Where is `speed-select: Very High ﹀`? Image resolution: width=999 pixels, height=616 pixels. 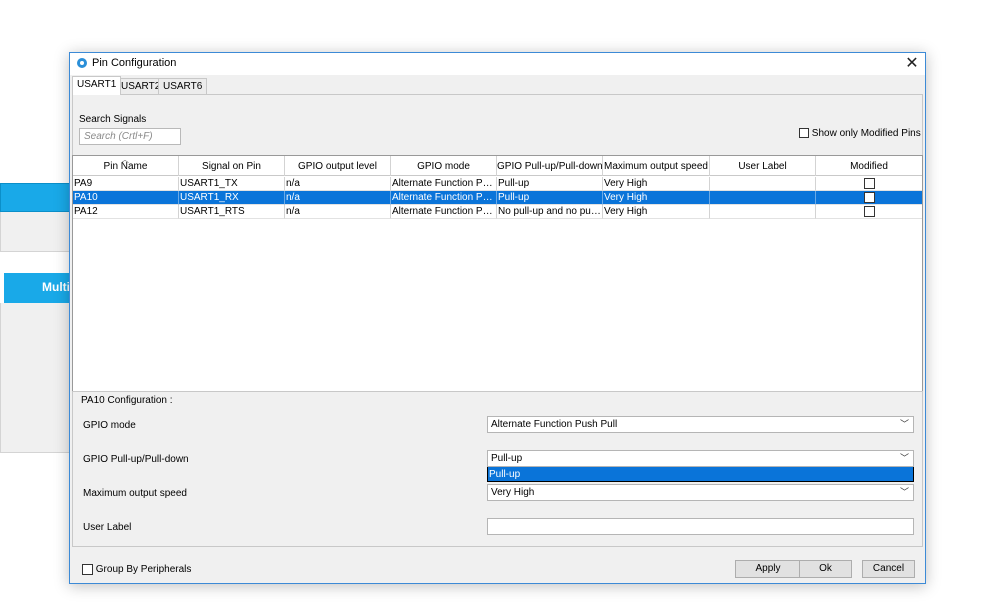 speed-select: Very High ﹀ is located at coordinates (700, 492).